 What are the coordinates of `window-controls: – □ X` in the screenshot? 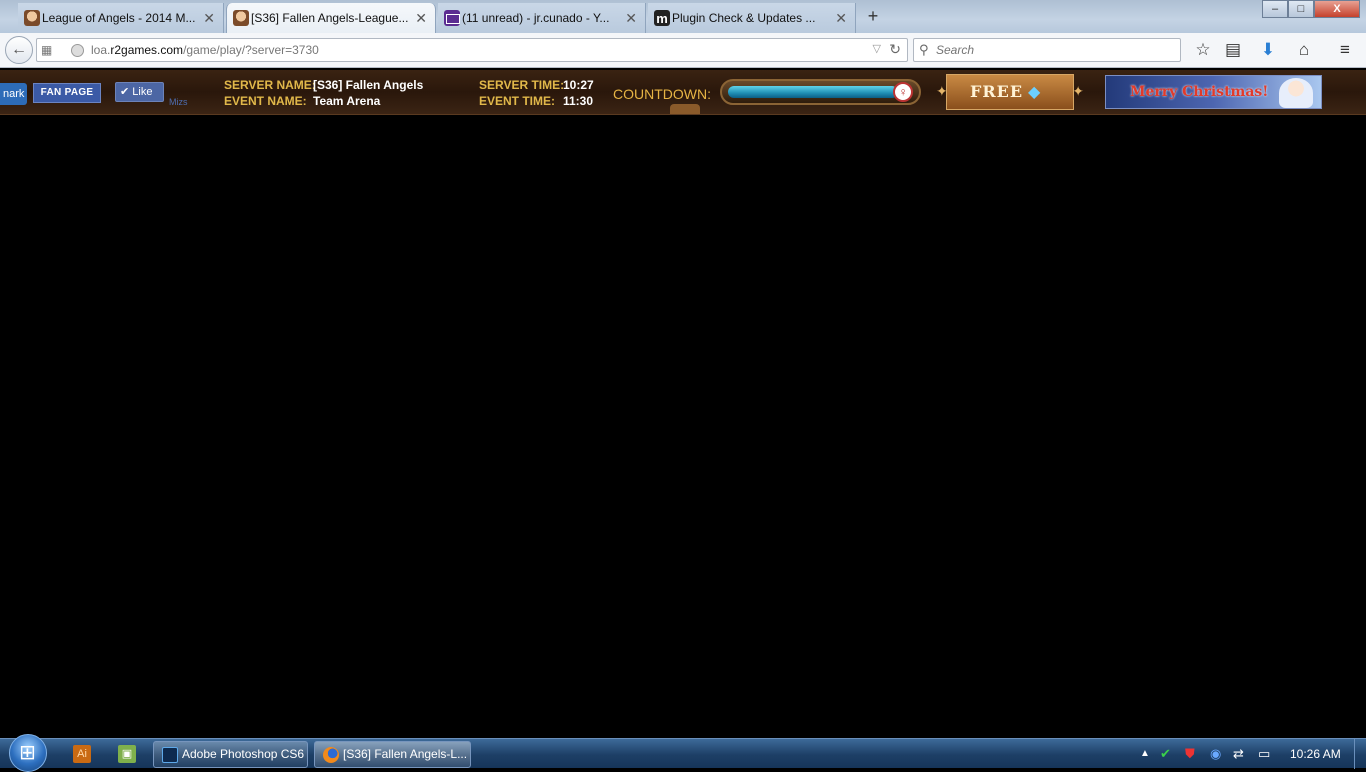 It's located at (1311, 9).